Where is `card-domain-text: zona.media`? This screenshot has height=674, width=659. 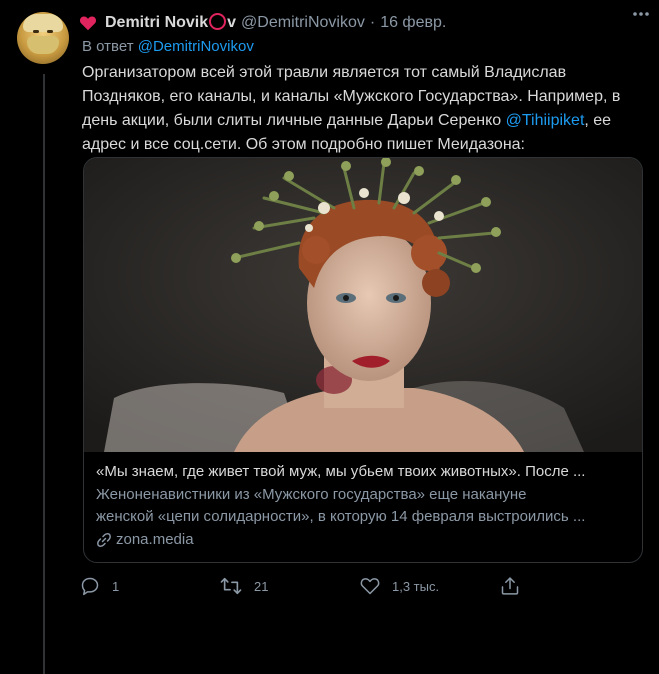
card-domain-text: zona.media is located at coordinates (155, 539).